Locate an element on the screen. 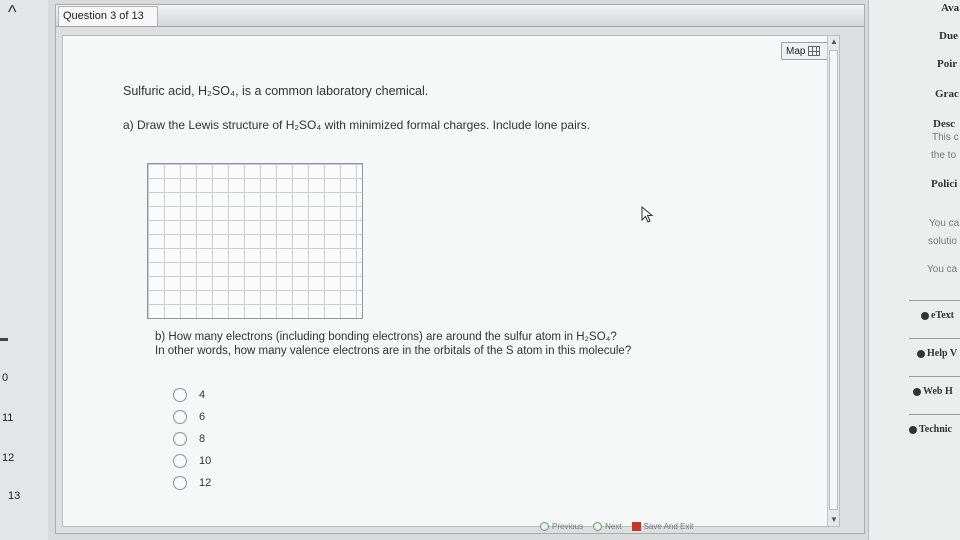 The width and height of the screenshot is (960, 540). map-button: Map is located at coordinates (806, 51).